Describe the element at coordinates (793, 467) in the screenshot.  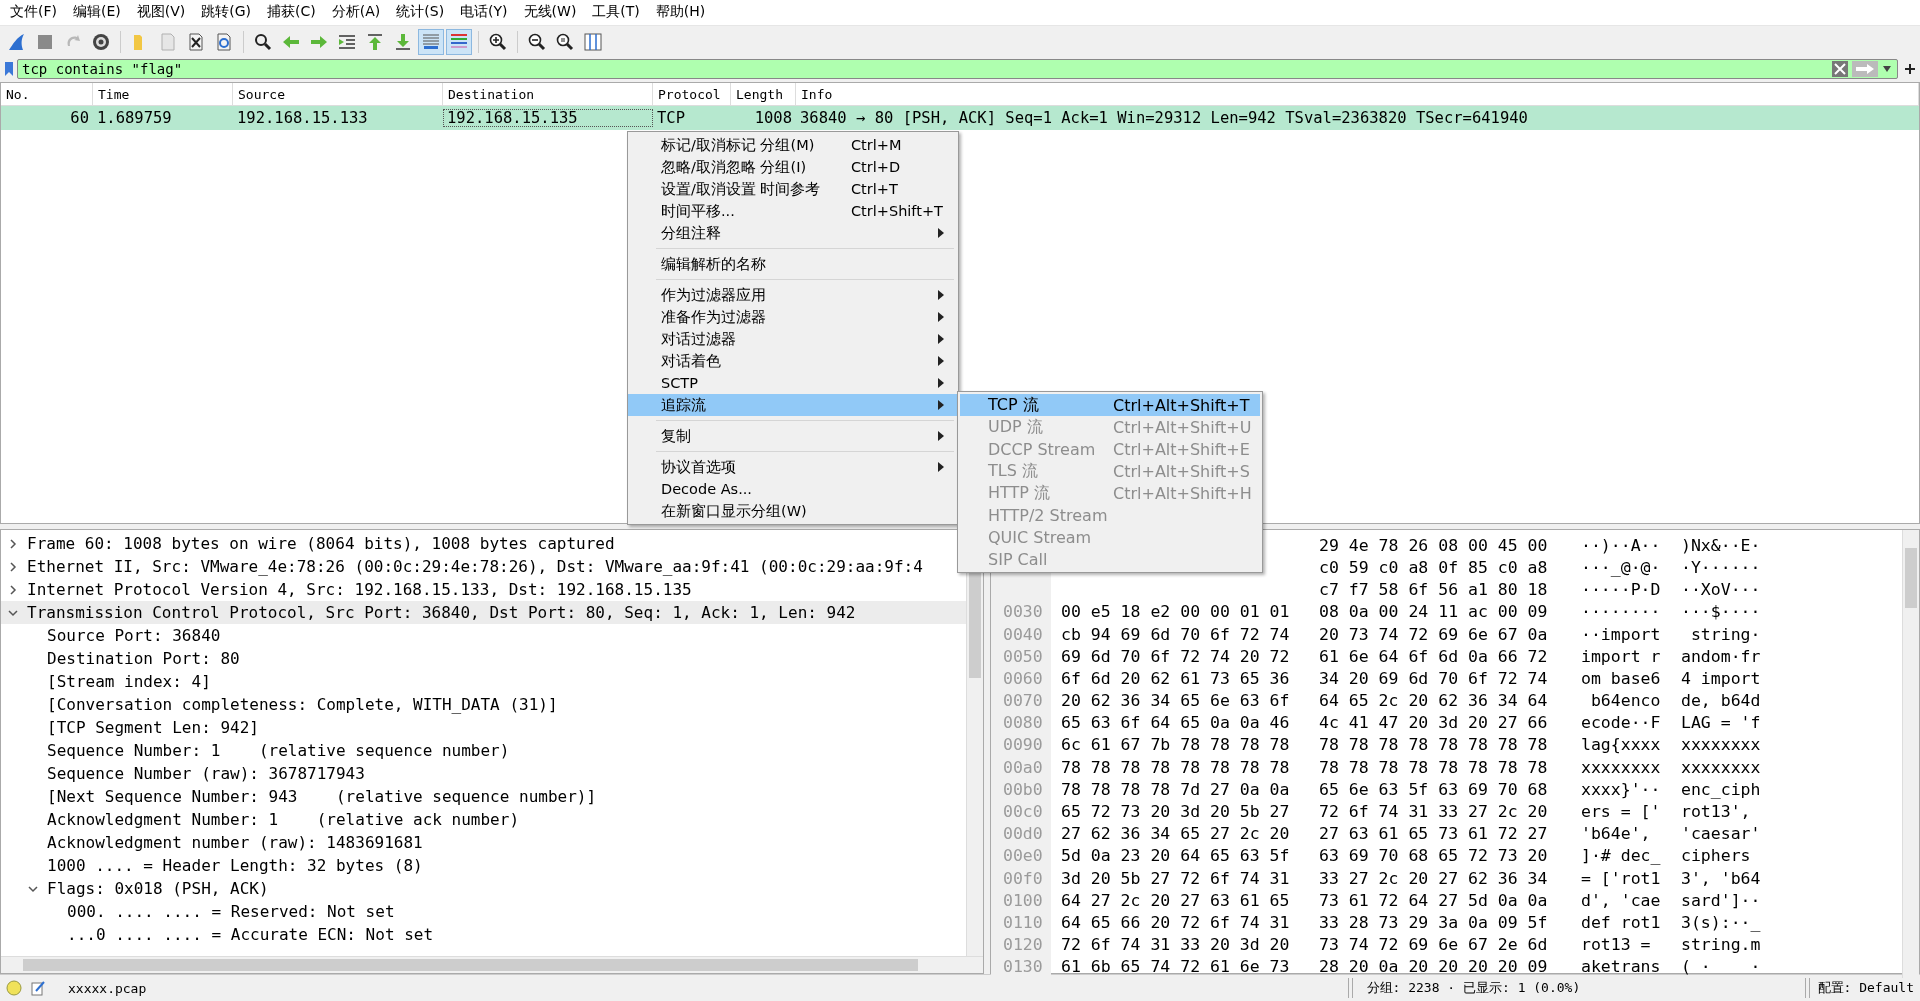
I see `menu-item: 协议首选项` at that location.